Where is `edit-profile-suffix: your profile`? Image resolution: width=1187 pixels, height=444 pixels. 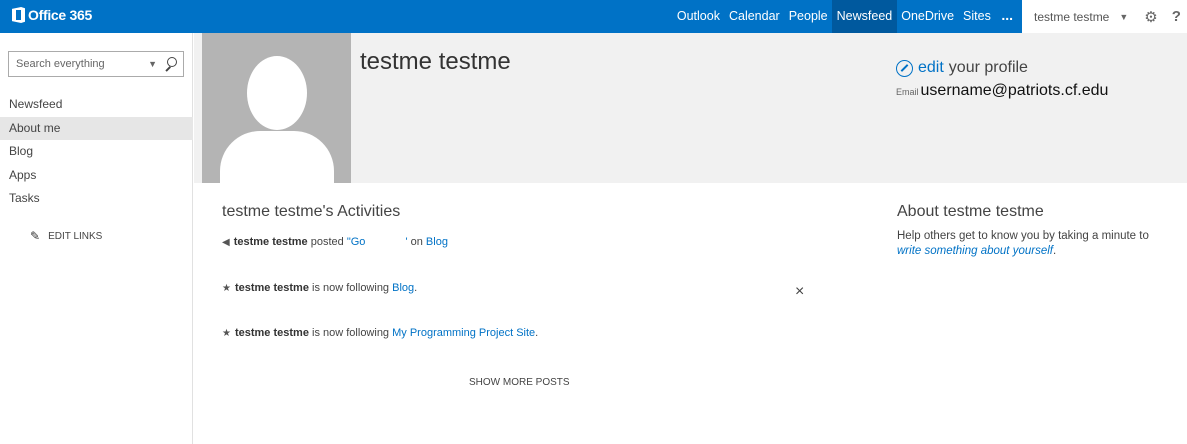 edit-profile-suffix: your profile is located at coordinates (988, 67).